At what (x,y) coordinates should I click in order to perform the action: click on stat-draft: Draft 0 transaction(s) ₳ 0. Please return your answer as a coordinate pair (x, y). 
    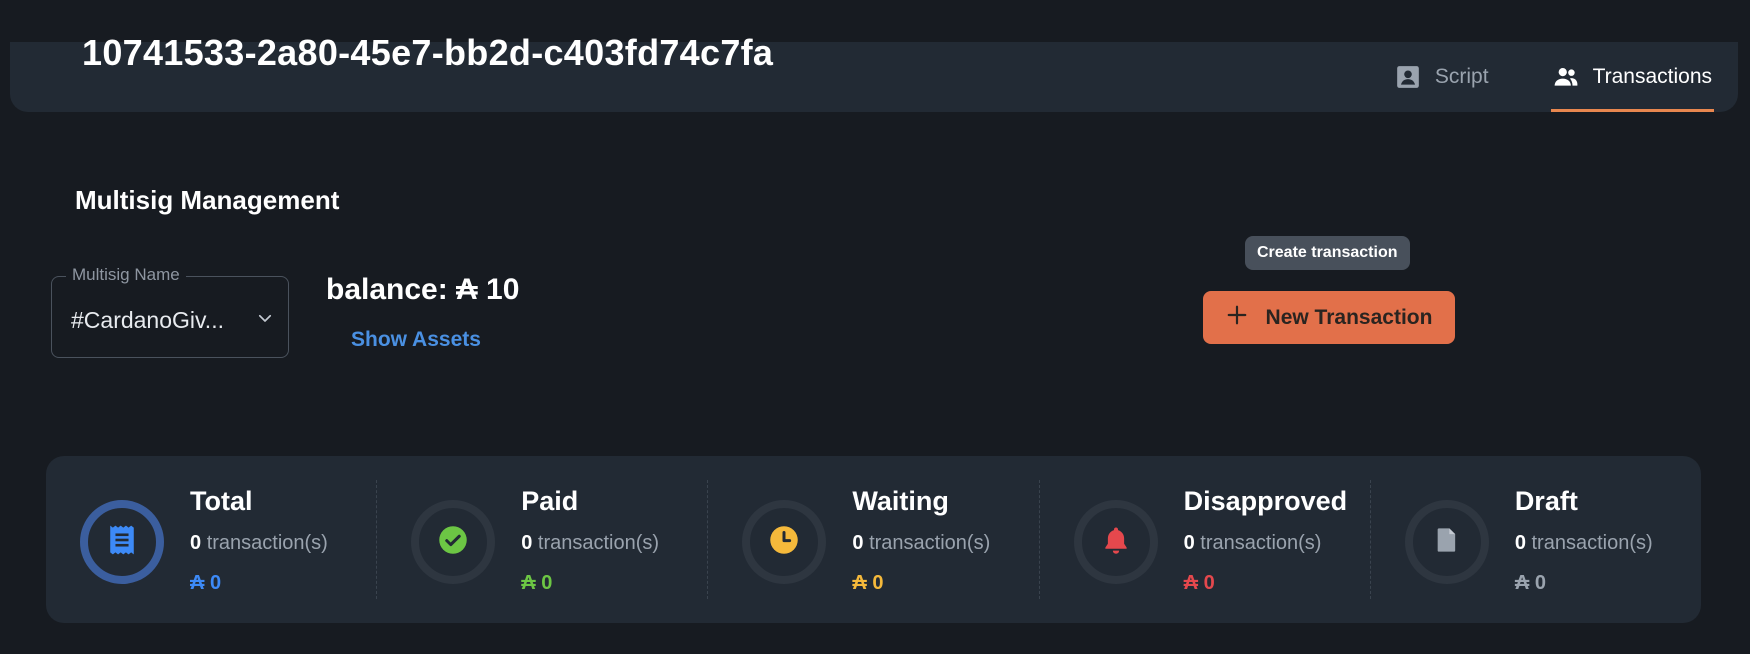
    Looking at the image, I should click on (1536, 539).